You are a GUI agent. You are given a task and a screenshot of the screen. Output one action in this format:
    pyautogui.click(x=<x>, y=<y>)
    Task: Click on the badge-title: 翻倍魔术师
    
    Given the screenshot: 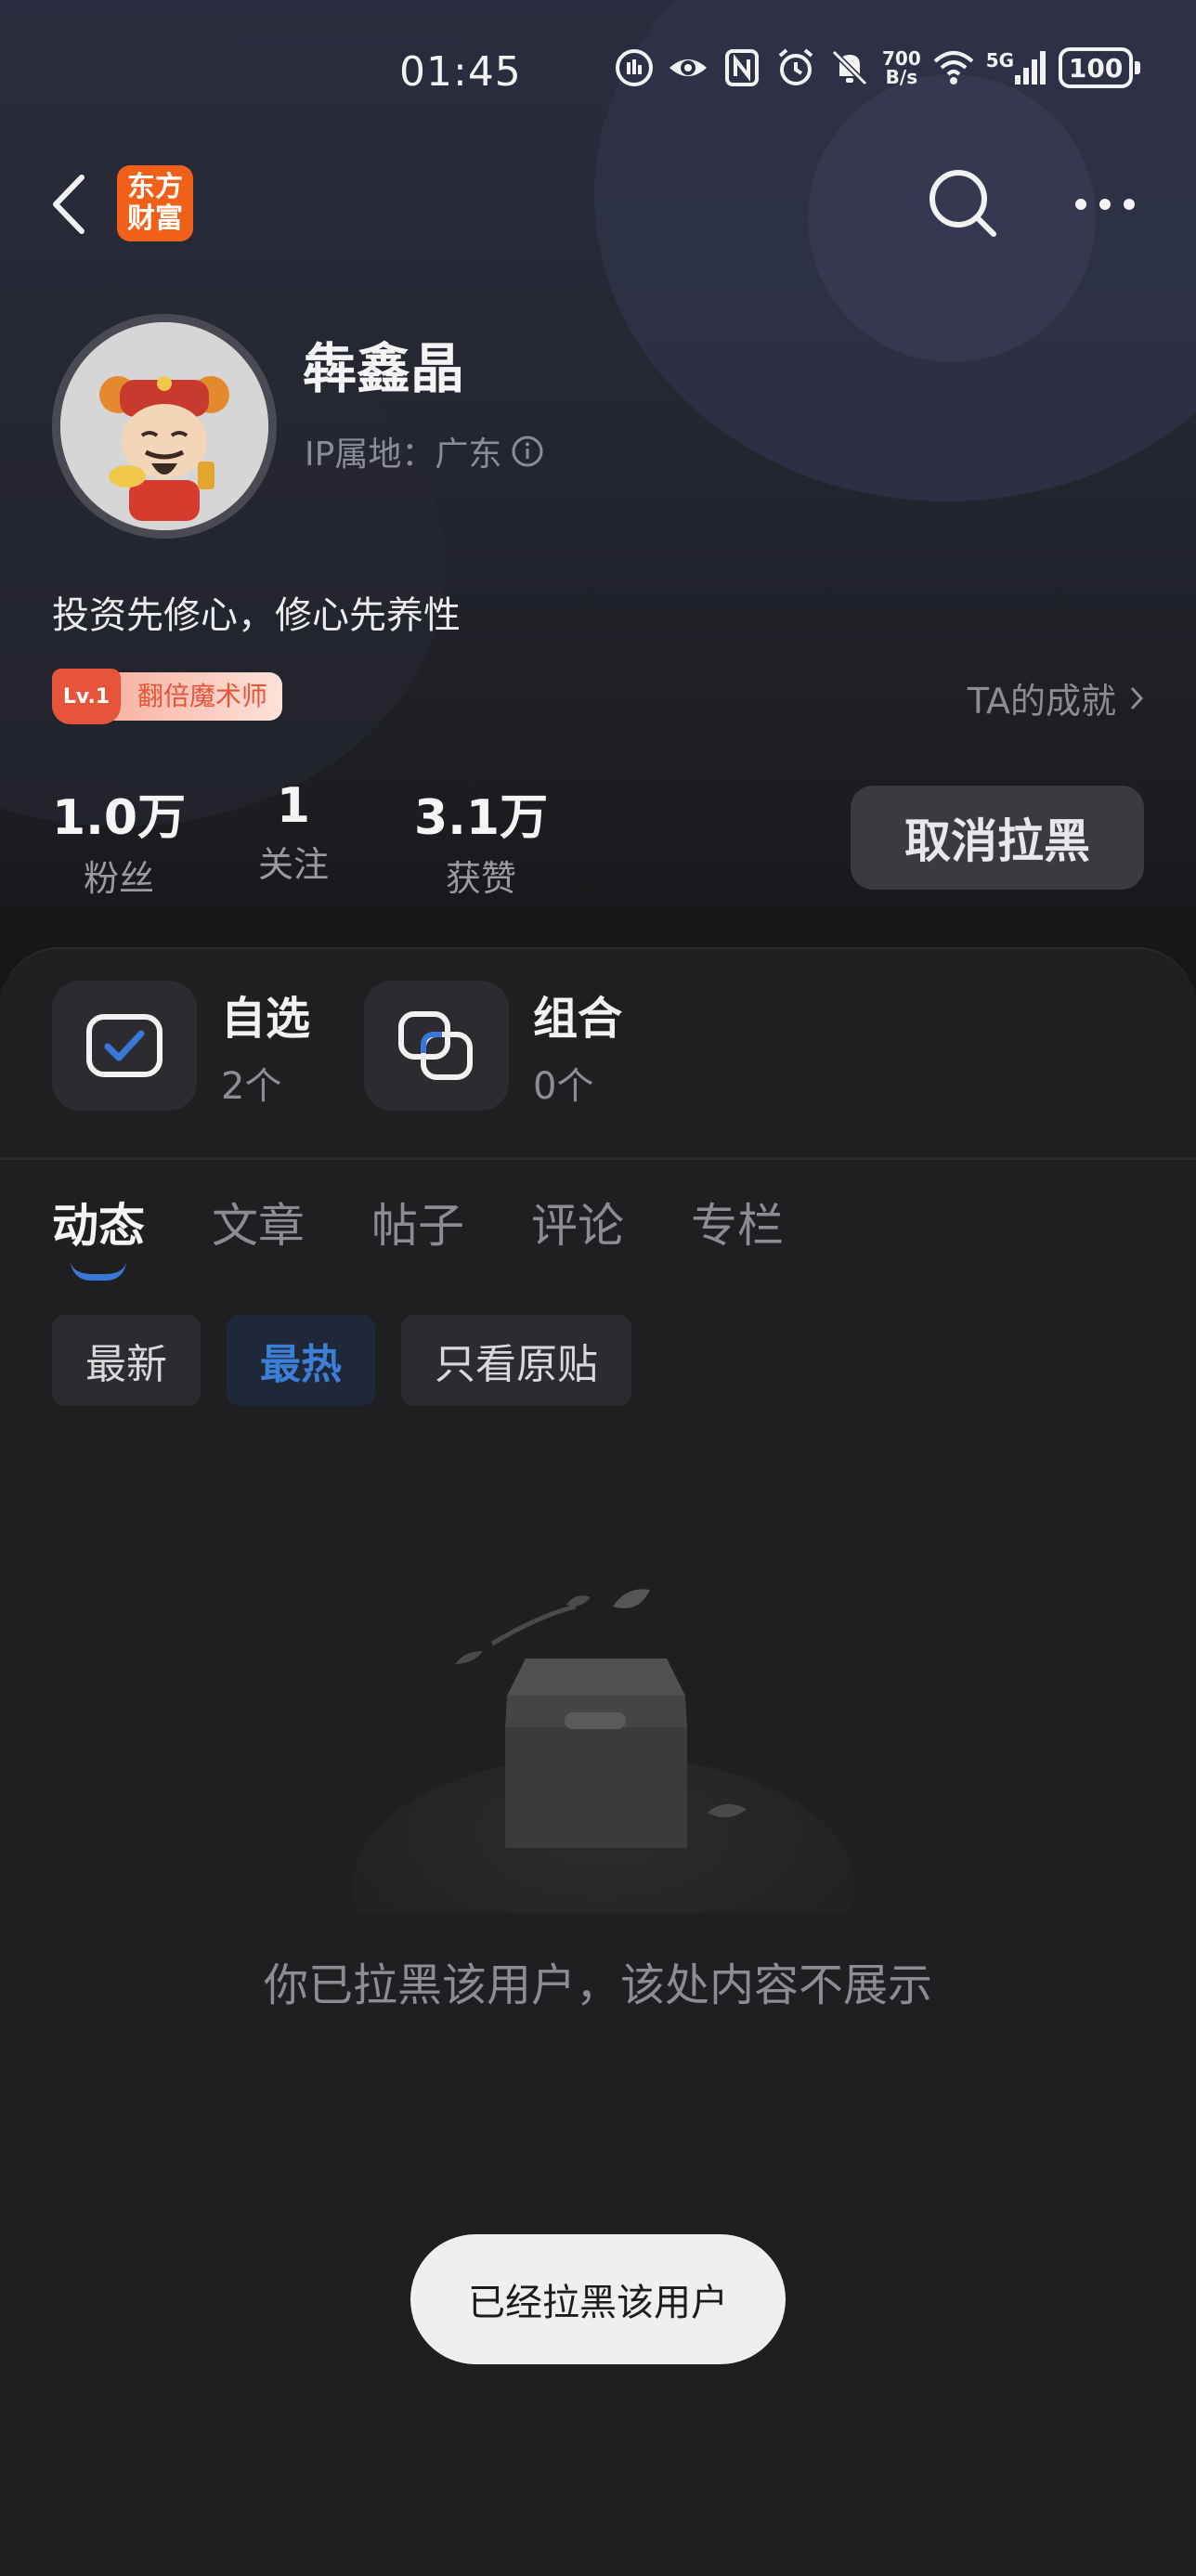 What is the action you would take?
    pyautogui.click(x=194, y=696)
    